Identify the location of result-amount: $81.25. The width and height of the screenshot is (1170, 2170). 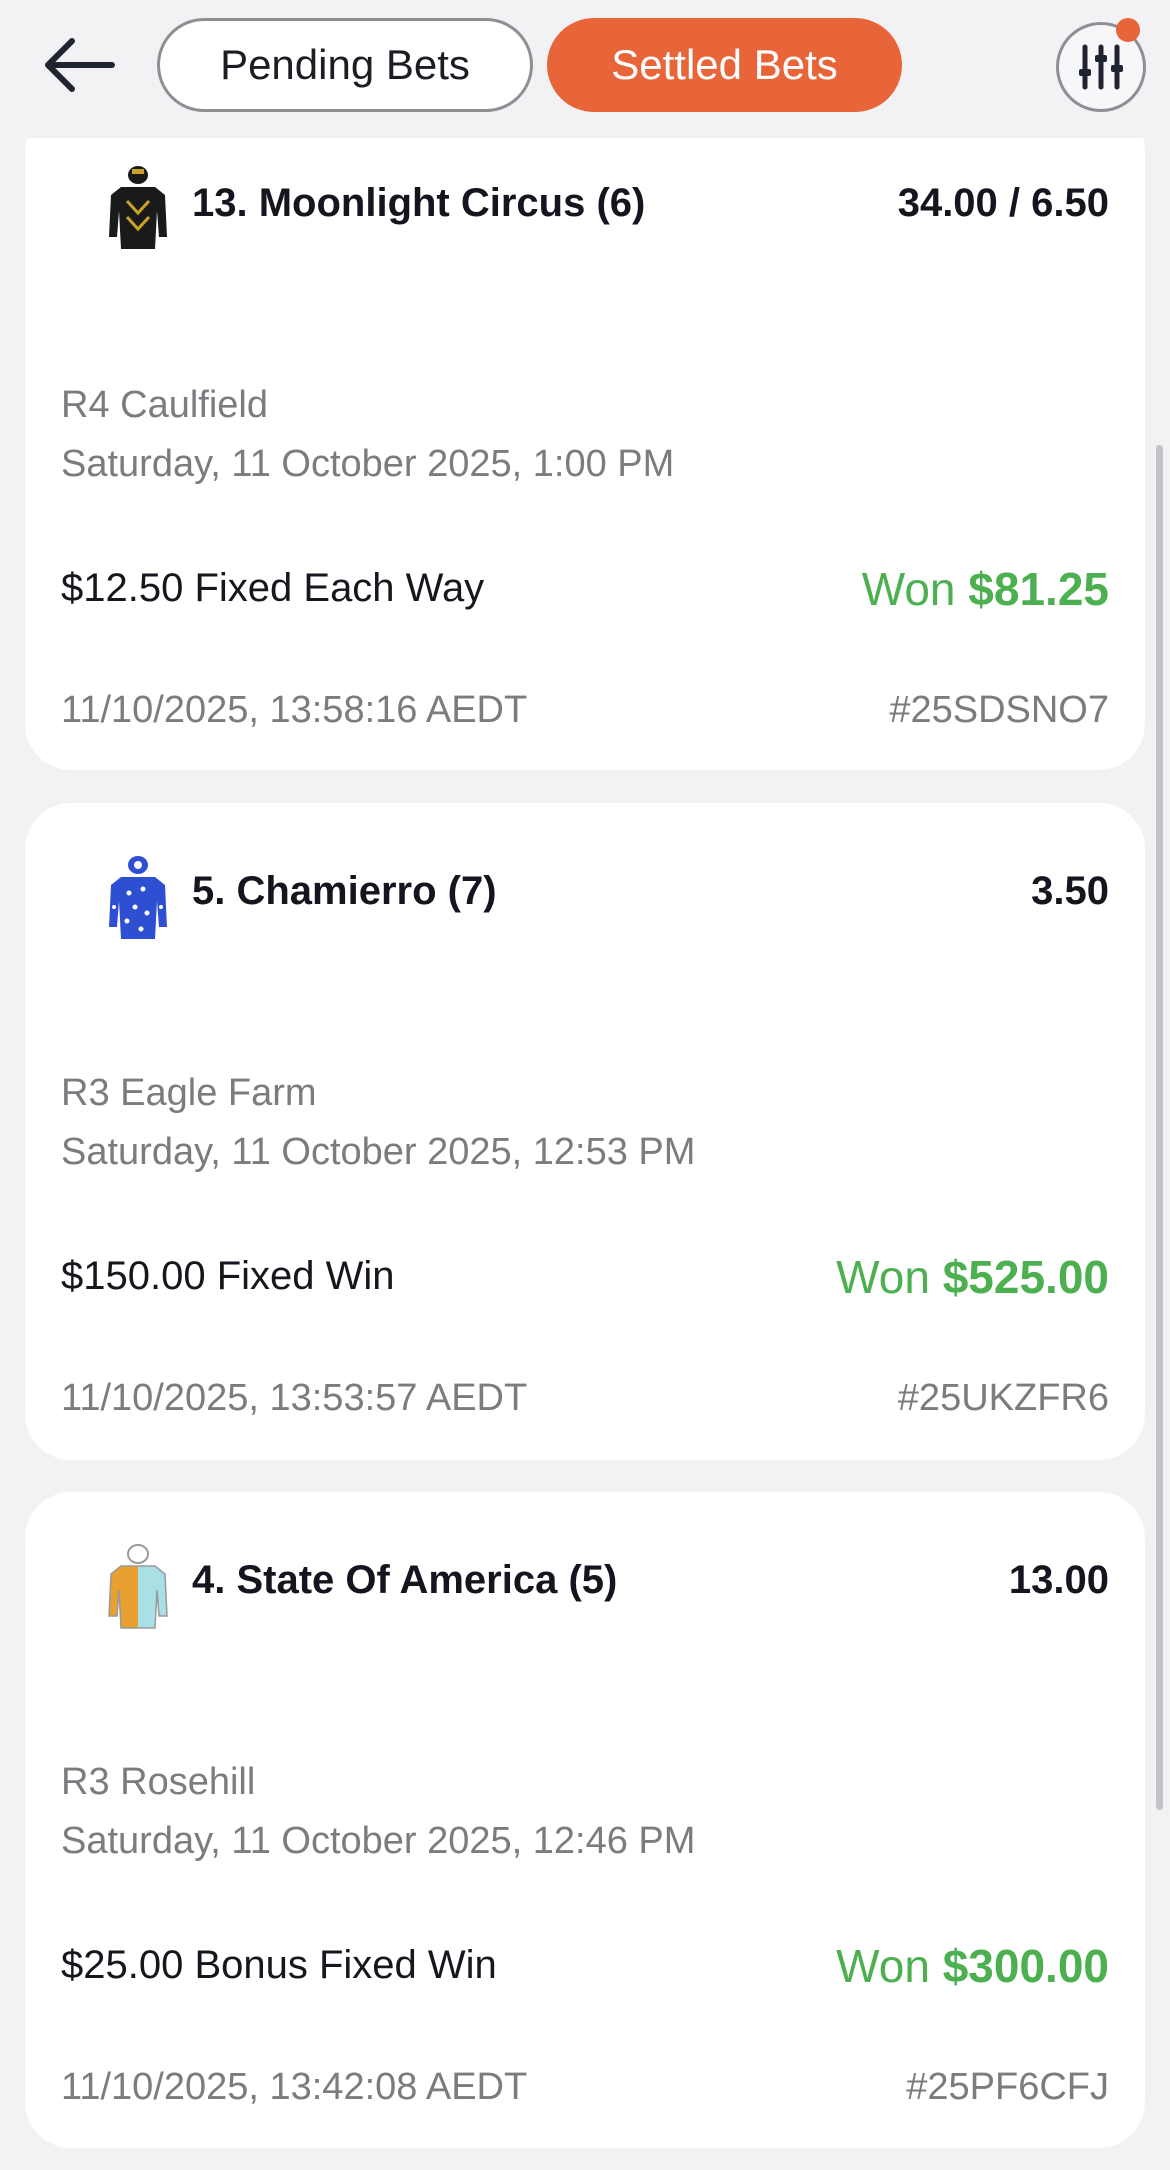
(1038, 589).